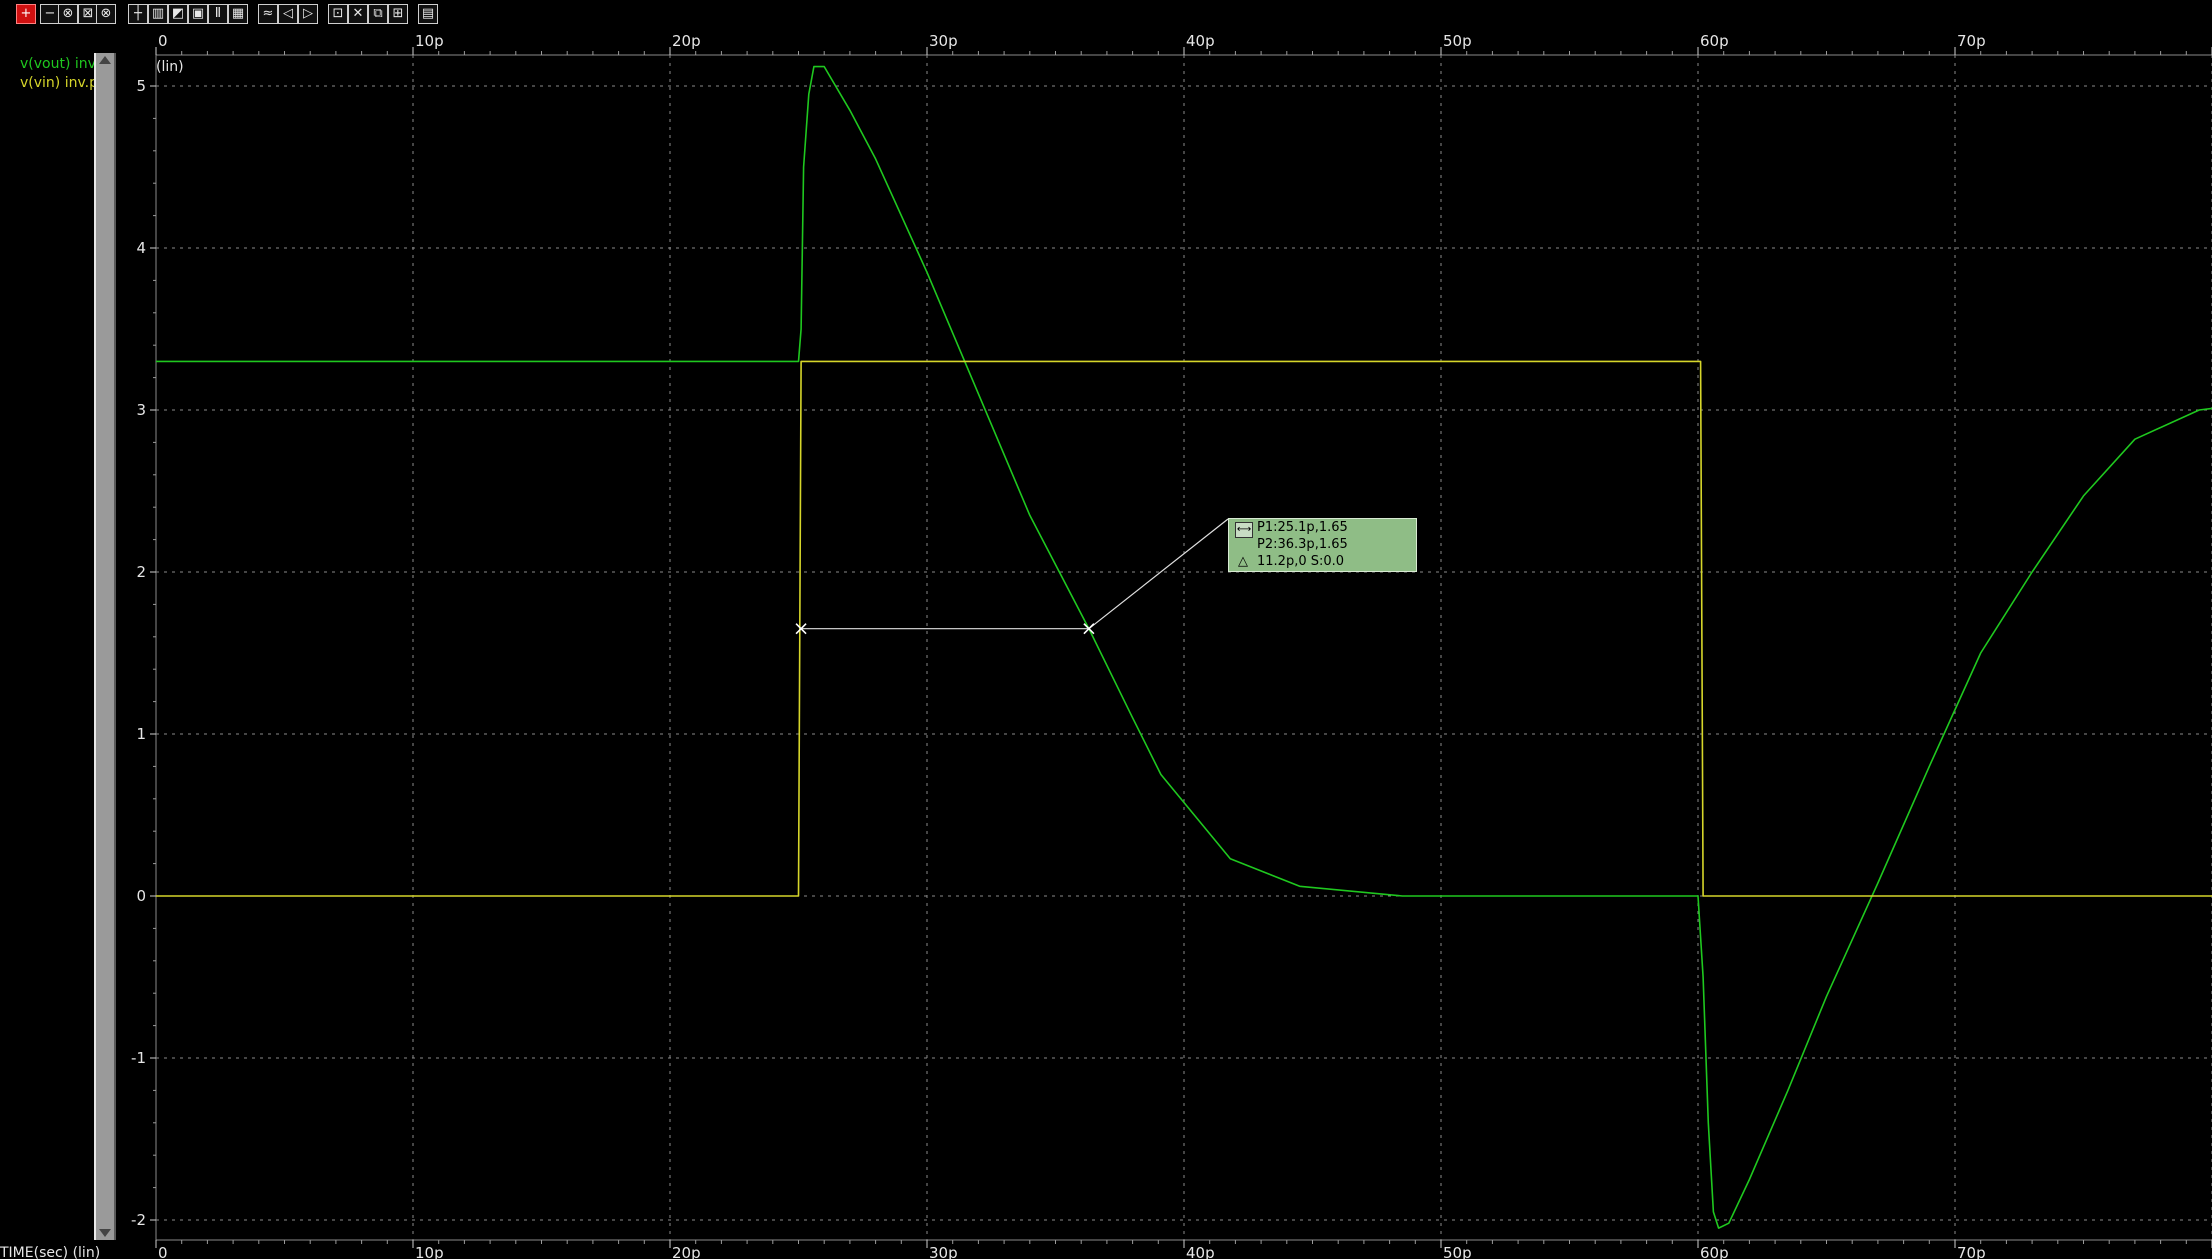 This screenshot has width=2212, height=1259. Describe the element at coordinates (138, 1220) in the screenshot. I see `y-tick-label: -2` at that location.